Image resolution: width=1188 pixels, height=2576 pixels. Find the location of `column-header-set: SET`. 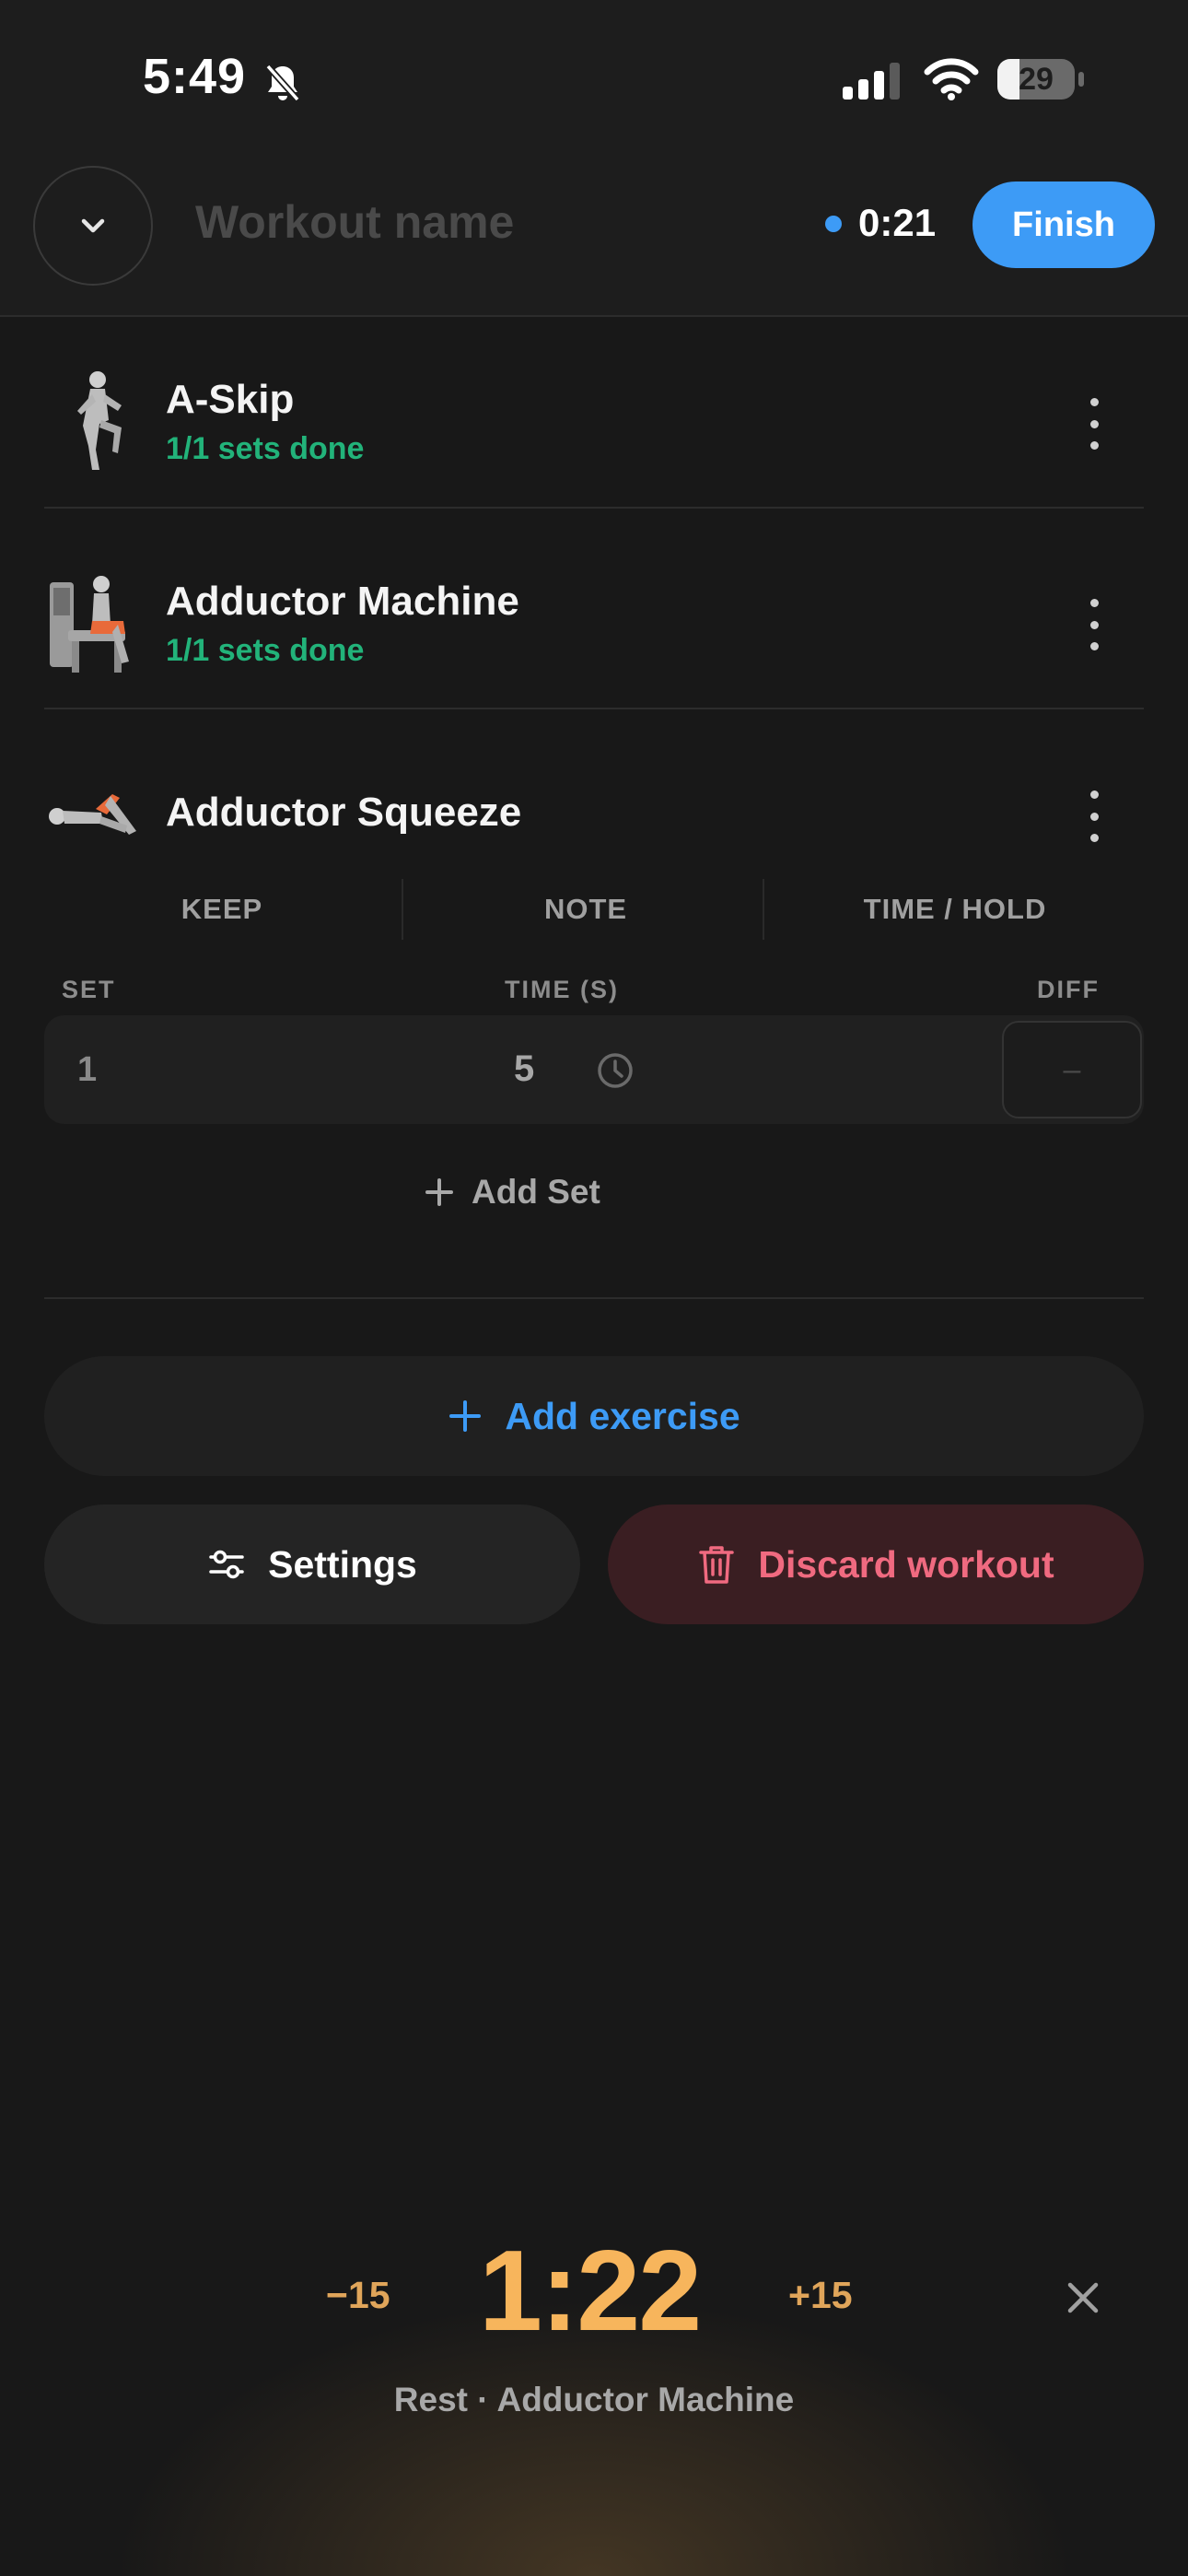

column-header-set: SET is located at coordinates (89, 989).